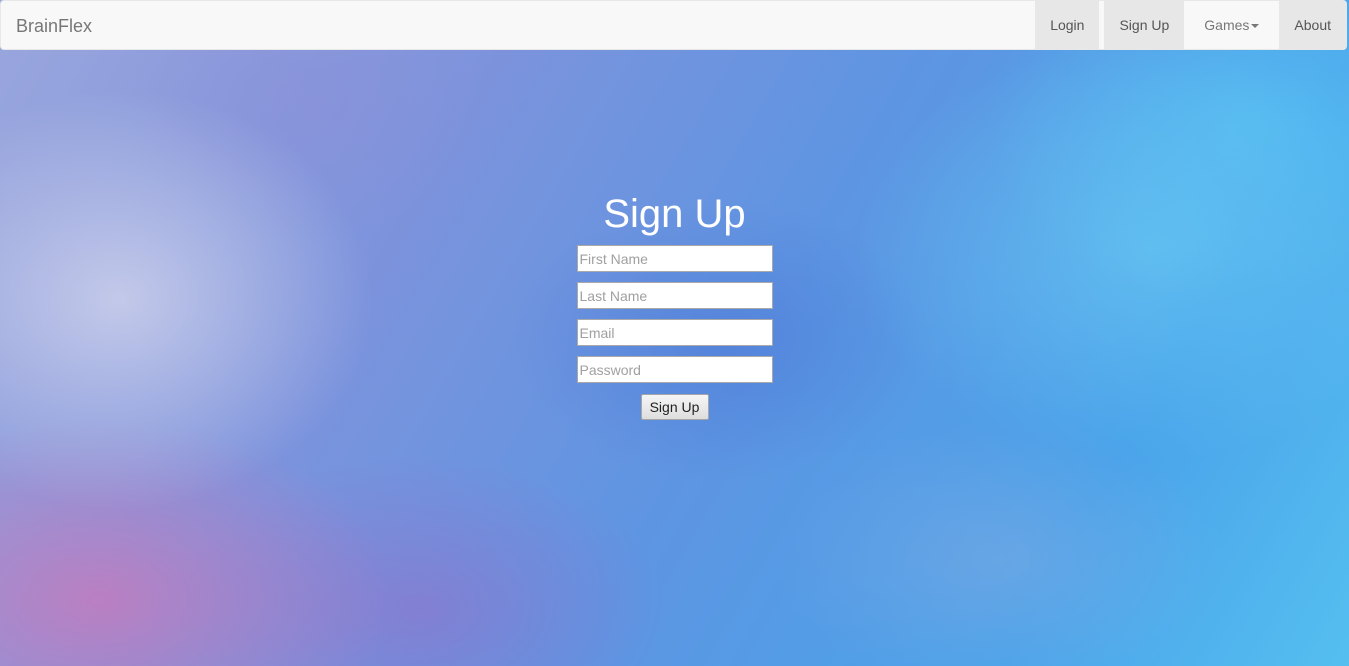  What do you see at coordinates (674, 369) in the screenshot?
I see `password-input` at bounding box center [674, 369].